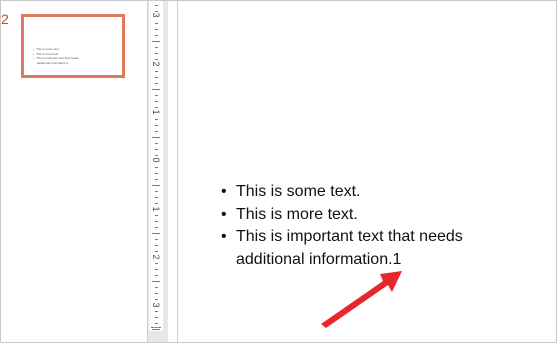 The width and height of the screenshot is (557, 344). Describe the element at coordinates (319, 259) in the screenshot. I see `bullet-continuation-text: additional information.1` at that location.